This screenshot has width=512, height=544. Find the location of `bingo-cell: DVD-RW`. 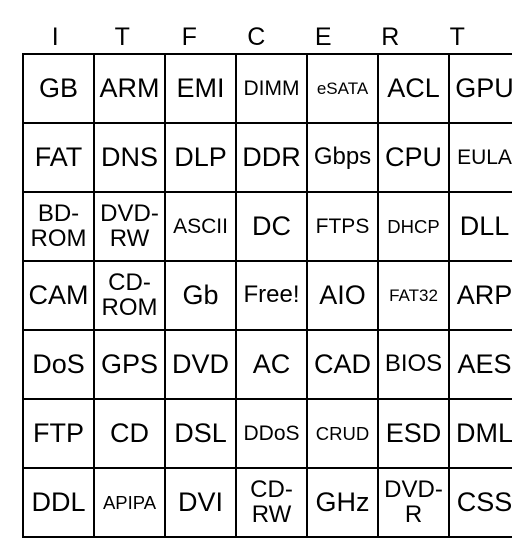

bingo-cell: DVD-RW is located at coordinates (129, 226).